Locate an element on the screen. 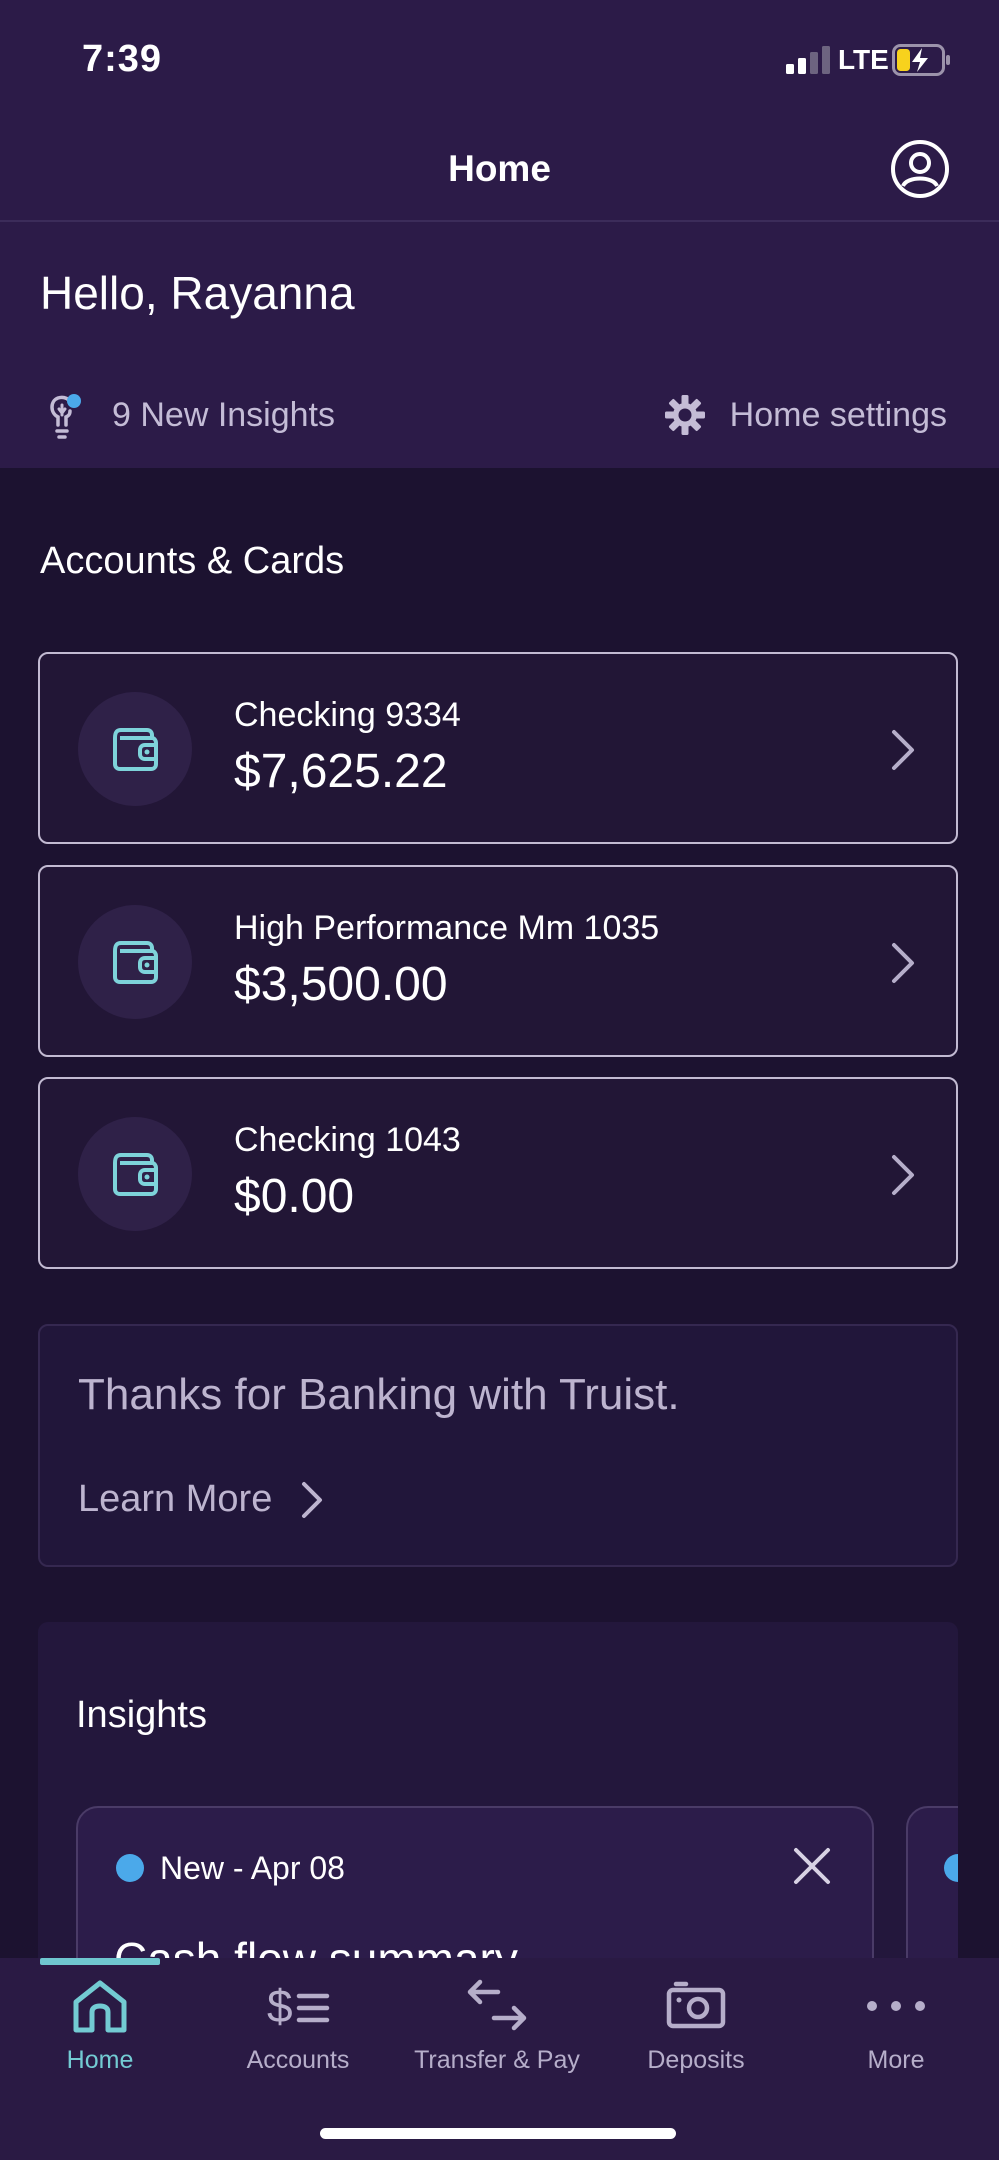  tab-label: Deposits is located at coordinates (696, 2060).